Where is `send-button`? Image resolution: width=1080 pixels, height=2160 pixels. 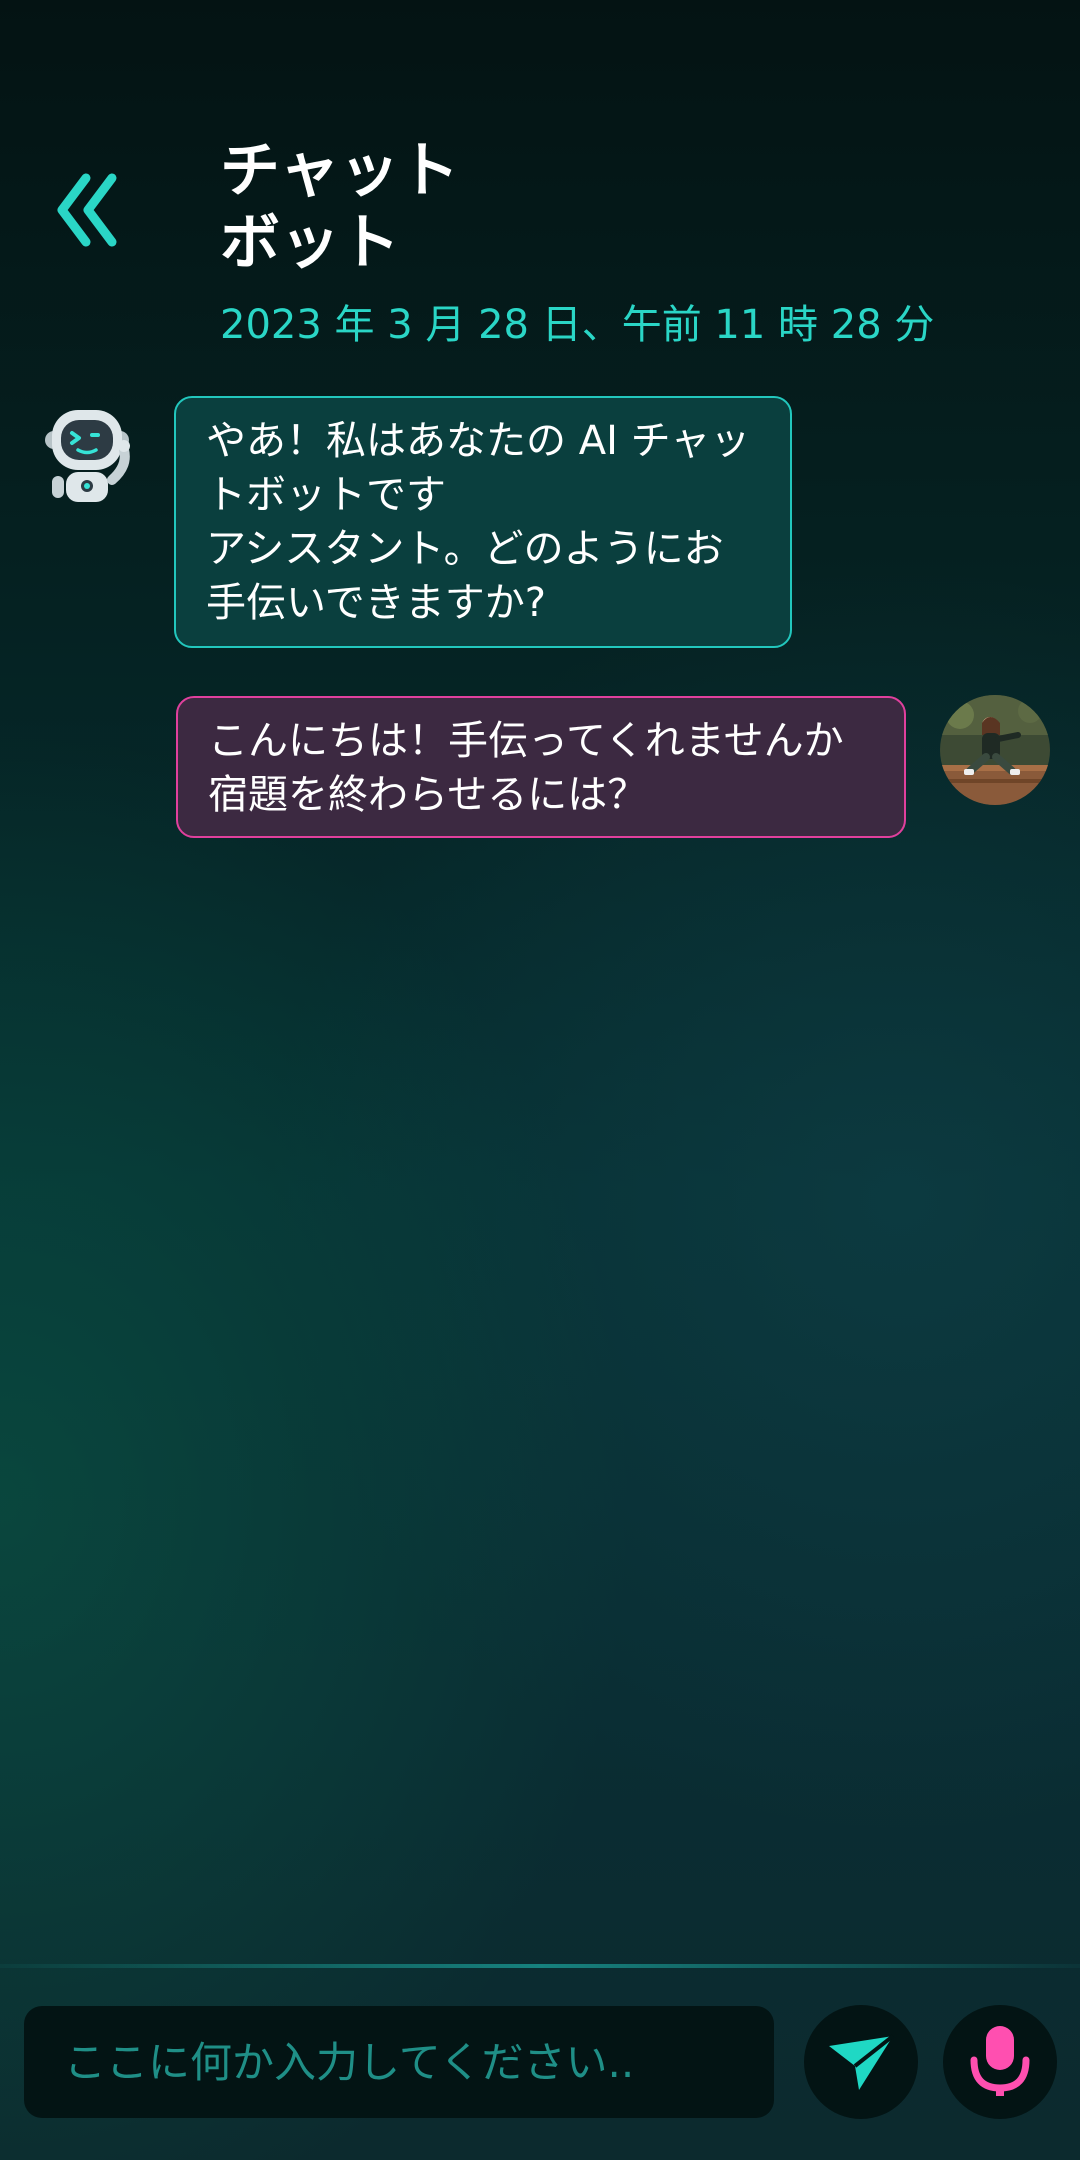 send-button is located at coordinates (861, 2062).